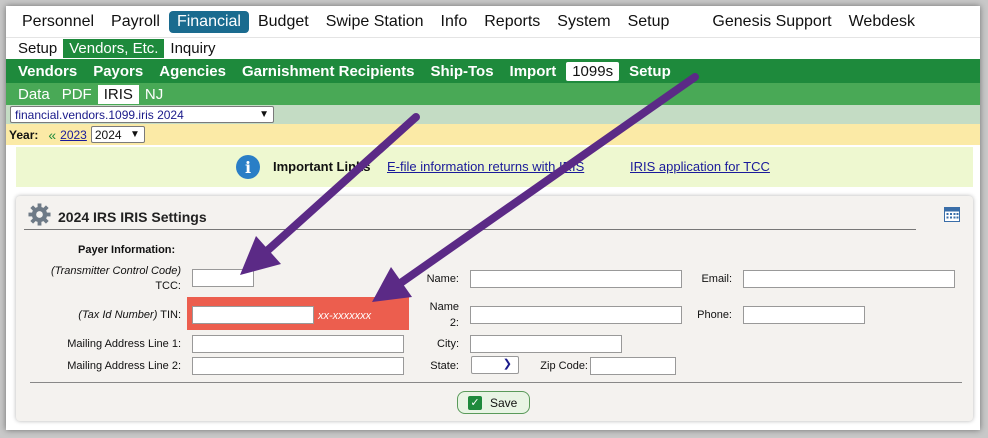 This screenshot has height=438, width=988. I want to click on name2-input, so click(576, 315).